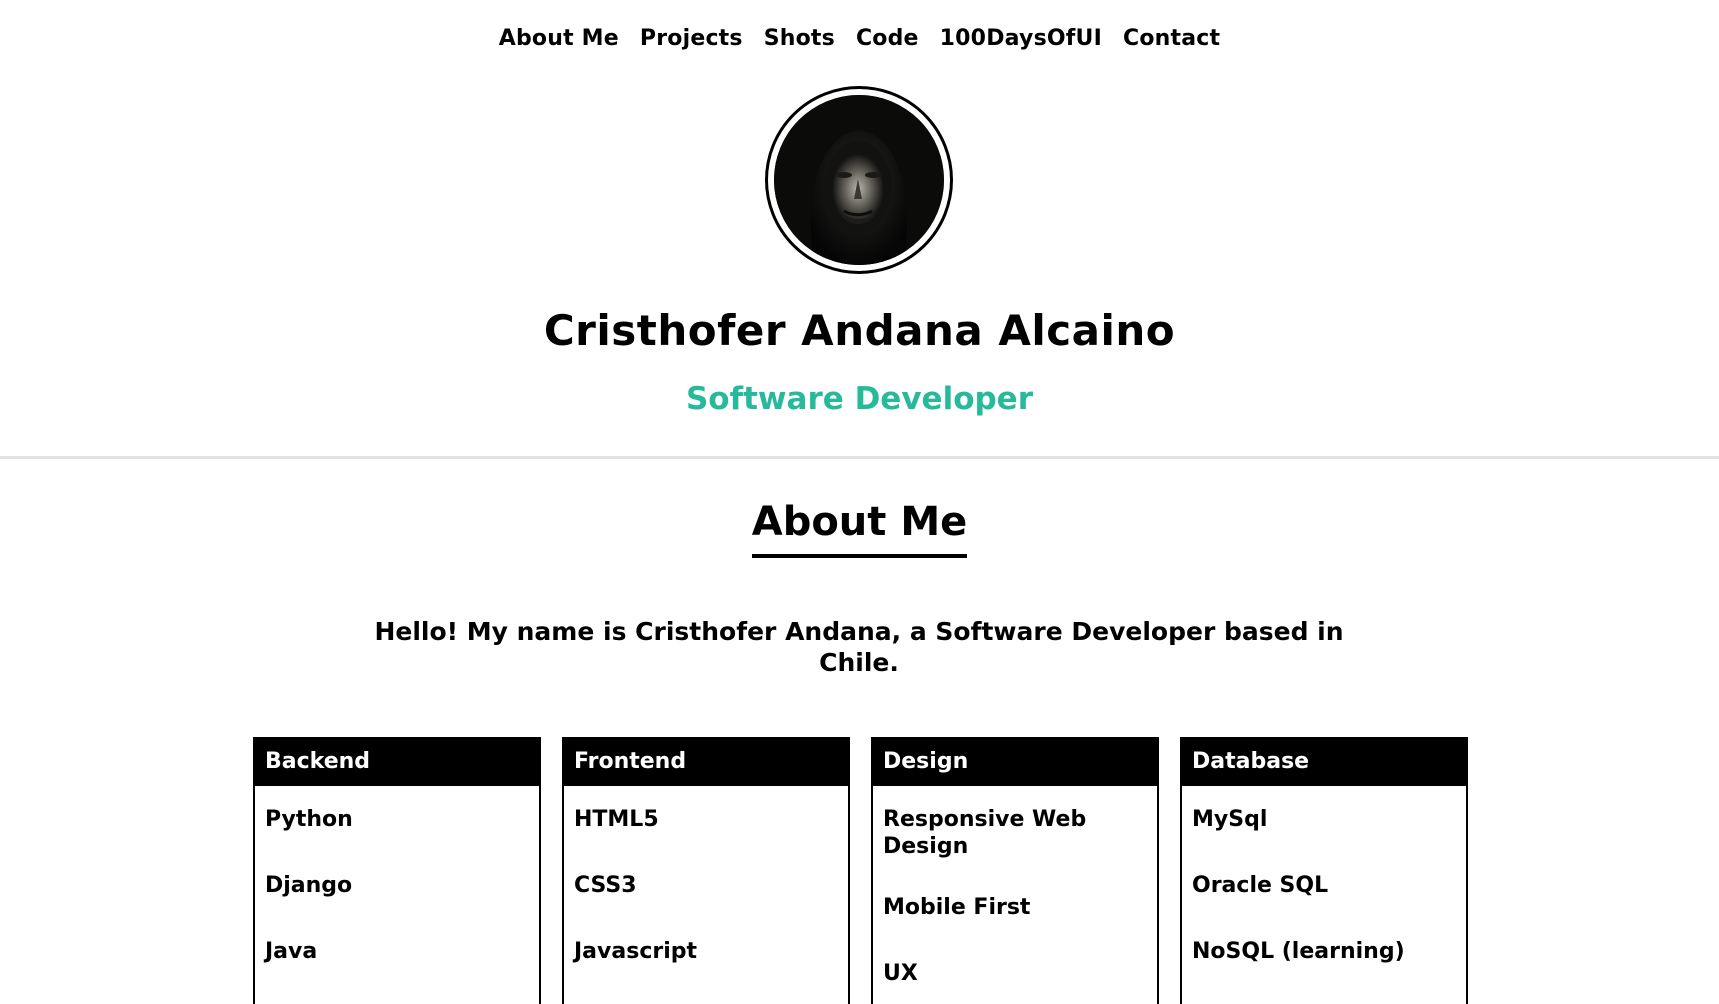 The height and width of the screenshot is (1004, 1719). Describe the element at coordinates (691, 38) in the screenshot. I see `nav-link-projects: Projects` at that location.